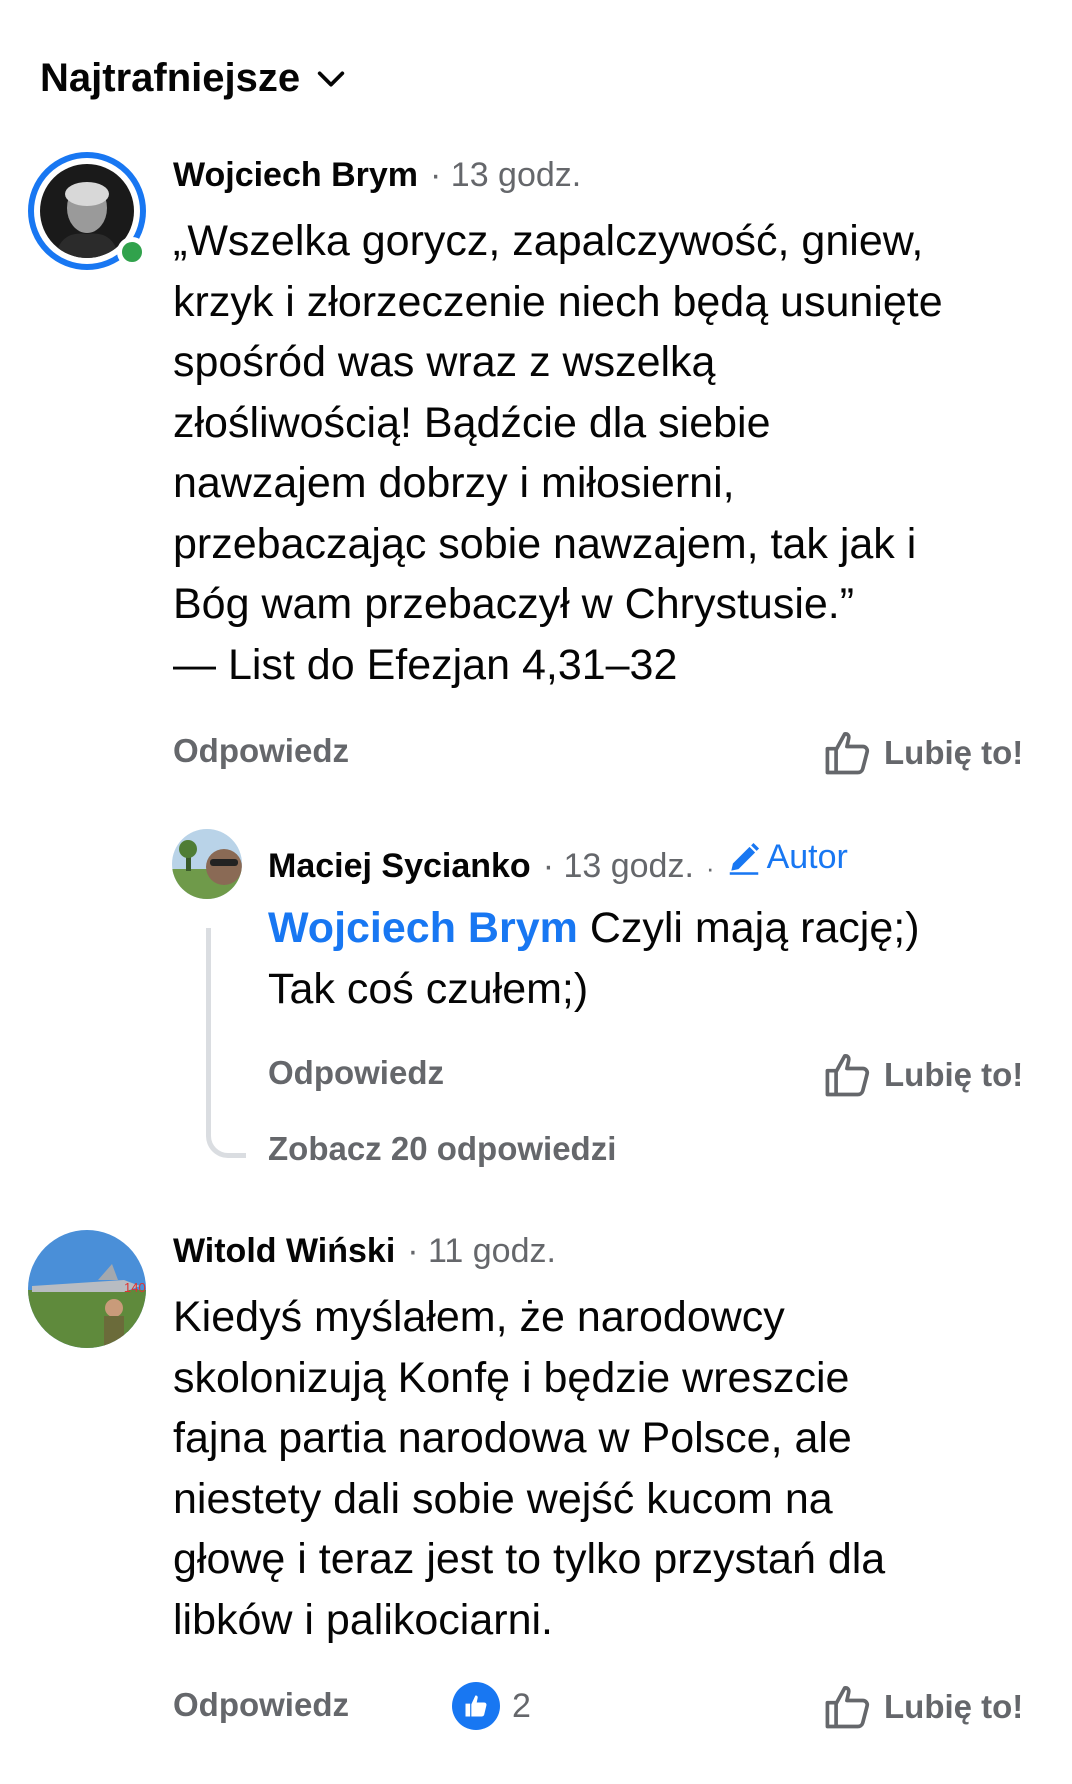  I want to click on reply-header: Maciej Sycianko · 13 godz. · Autor, so click(558, 862).